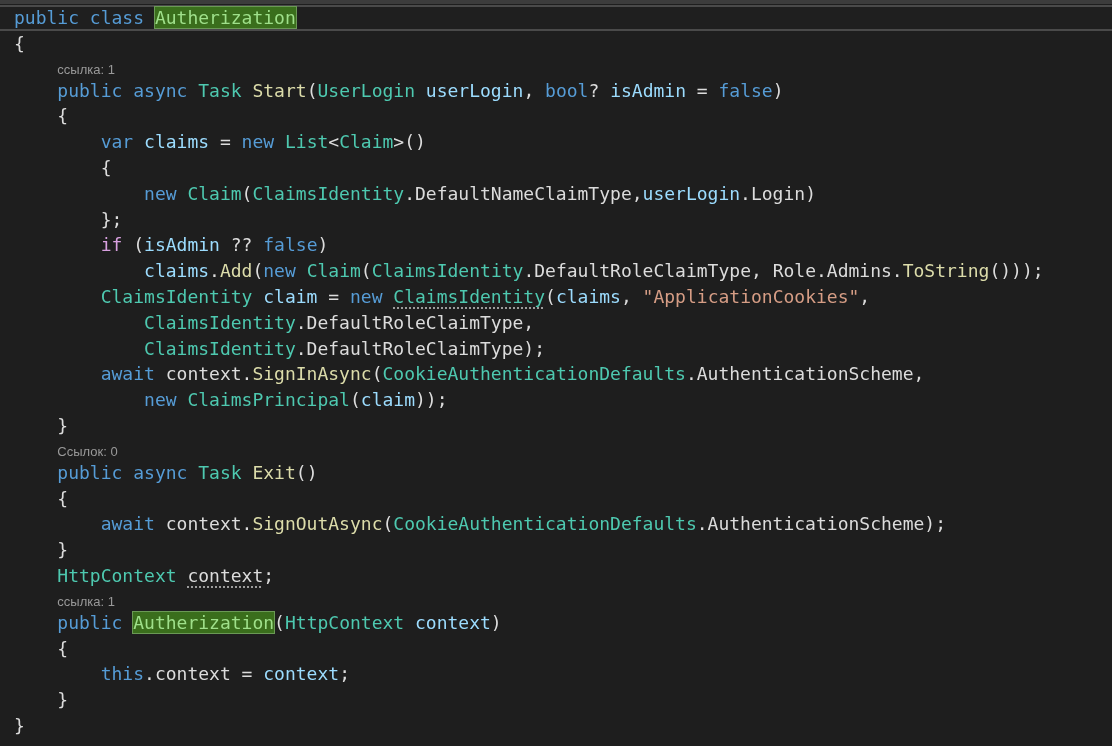  What do you see at coordinates (263, 142) in the screenshot?
I see `code-line: var claims = new List<Claim>()` at bounding box center [263, 142].